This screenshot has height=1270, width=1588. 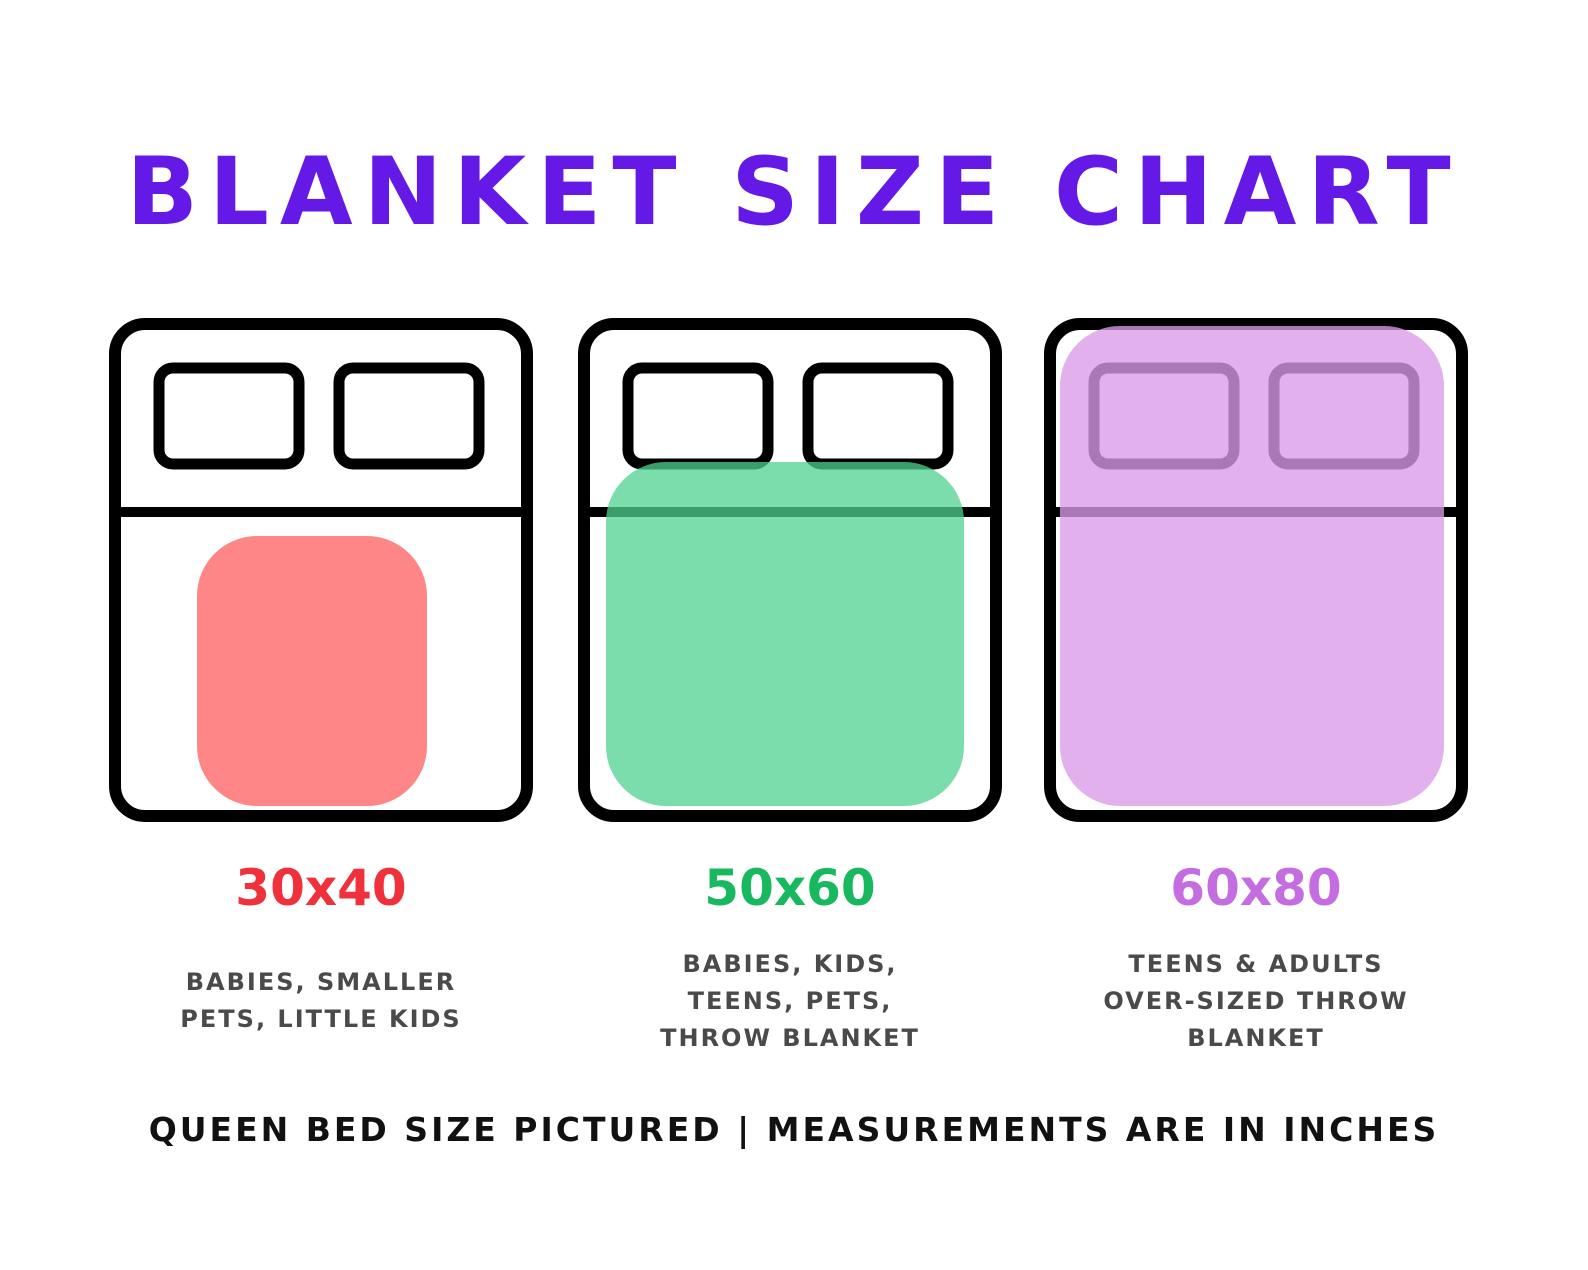 I want to click on description-line: THROW BLANKET, so click(x=790, y=1038).